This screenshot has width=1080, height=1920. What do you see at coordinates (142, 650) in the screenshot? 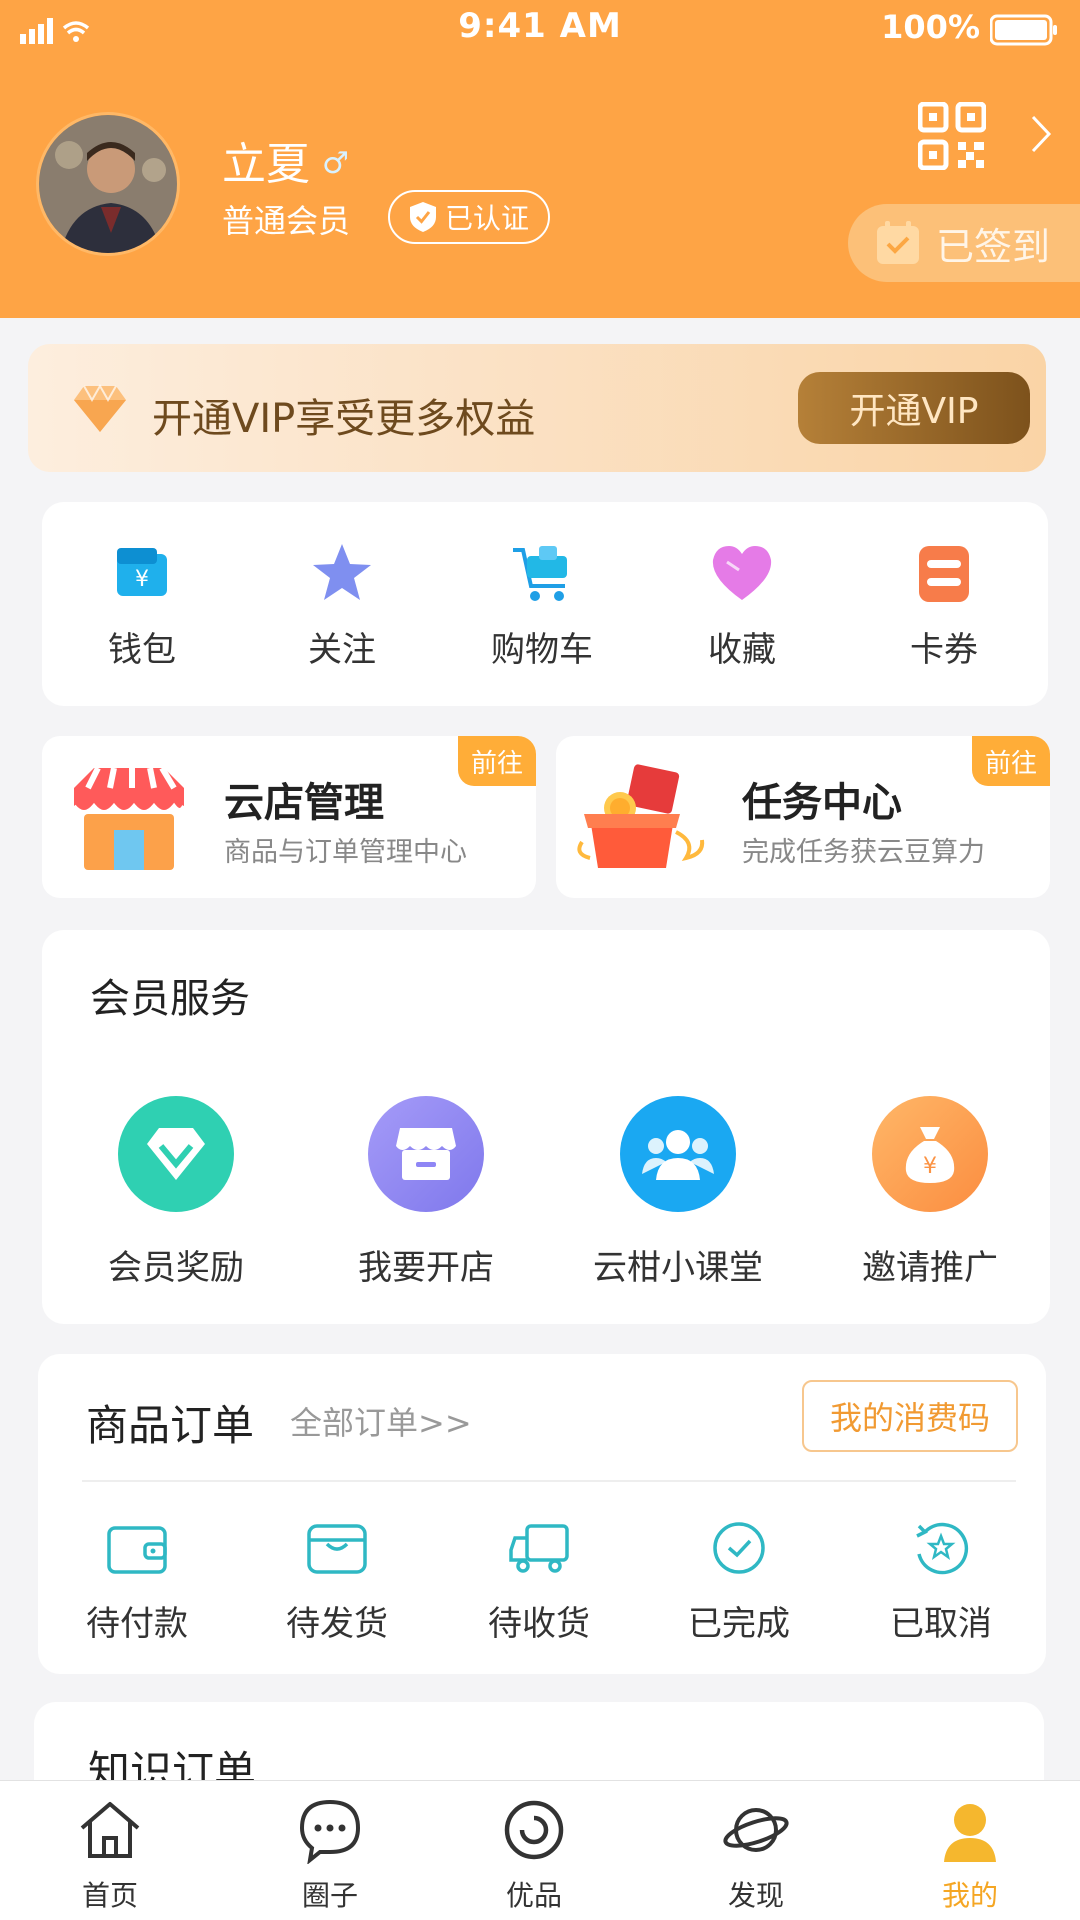
I see `quick-action-label: 钱包` at bounding box center [142, 650].